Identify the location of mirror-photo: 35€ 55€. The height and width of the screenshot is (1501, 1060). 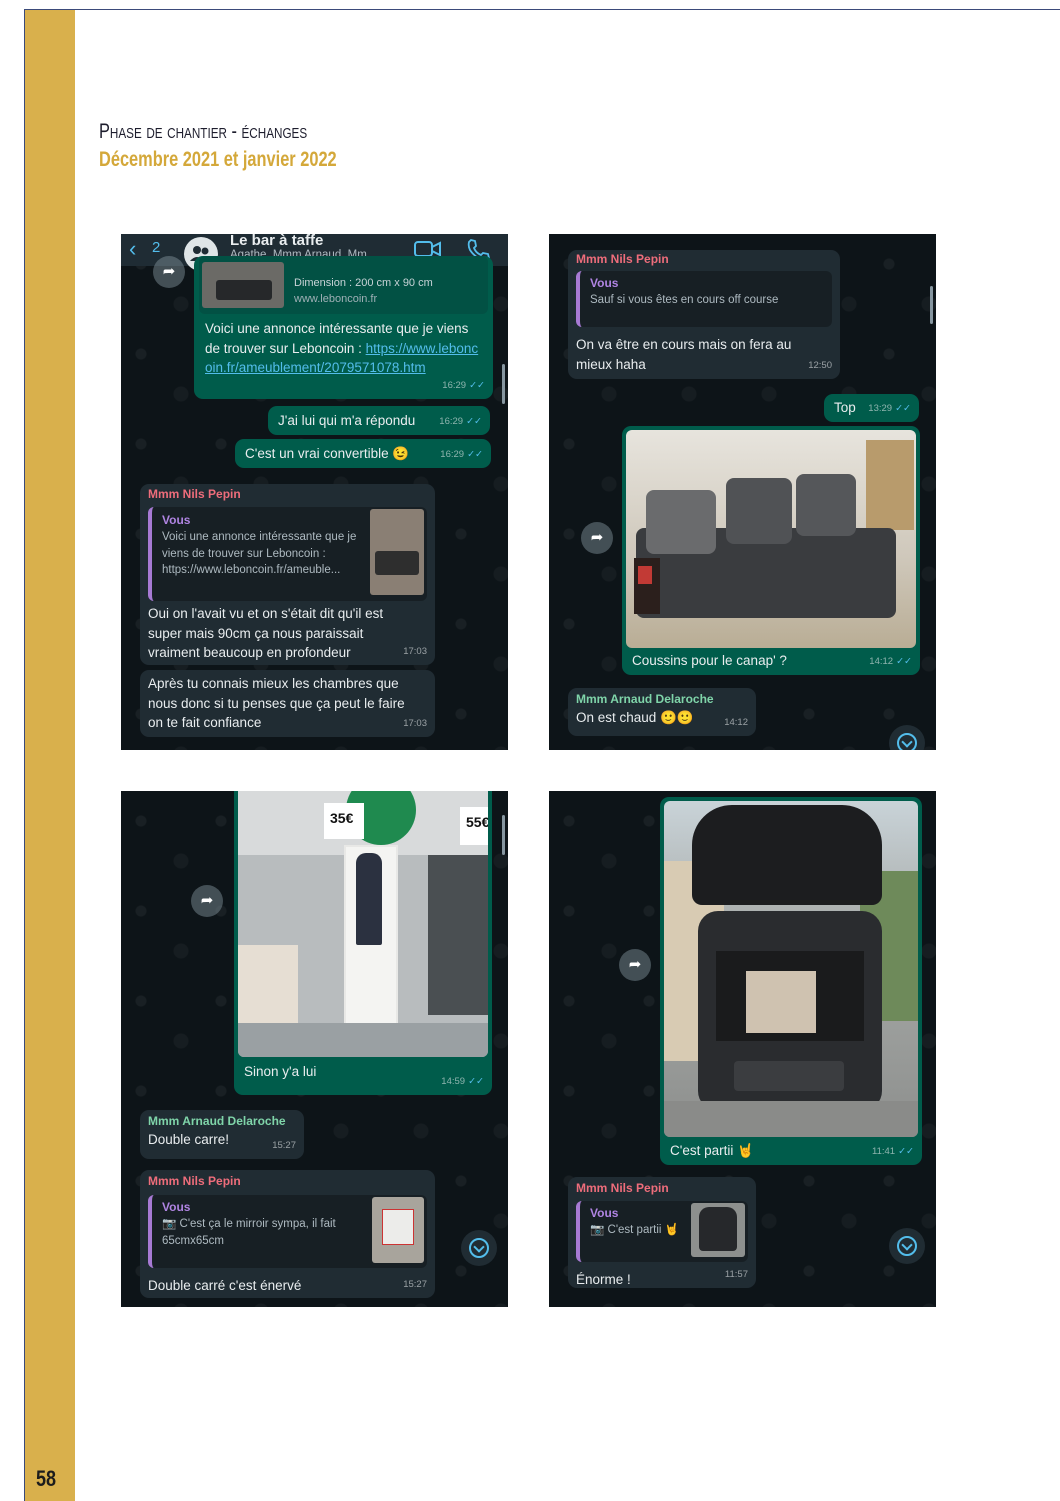
(363, 924).